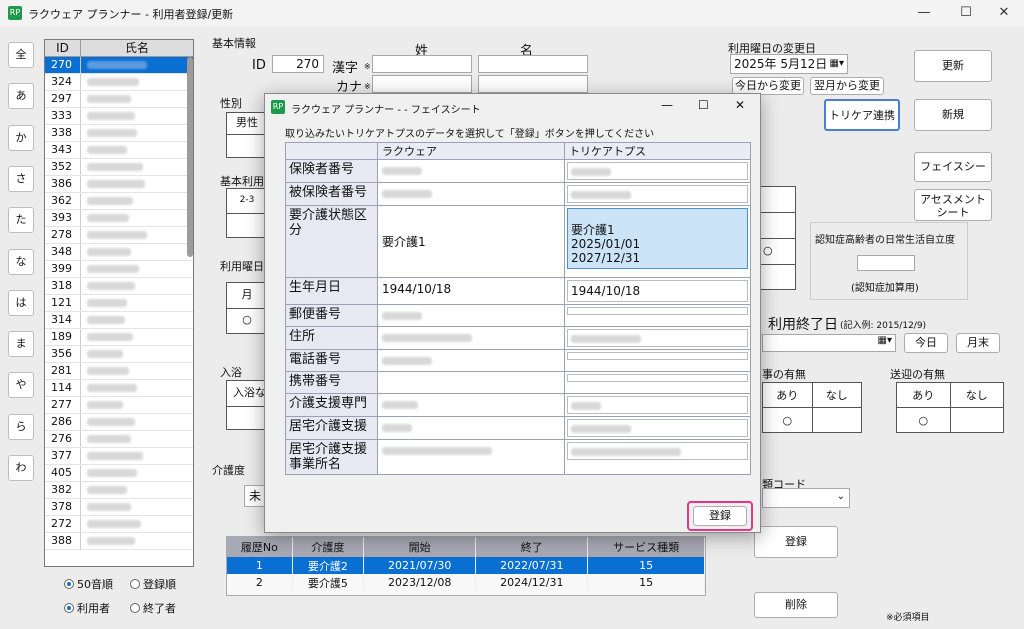  Describe the element at coordinates (926, 343) in the screenshot. I see `today-button: 今日` at that location.